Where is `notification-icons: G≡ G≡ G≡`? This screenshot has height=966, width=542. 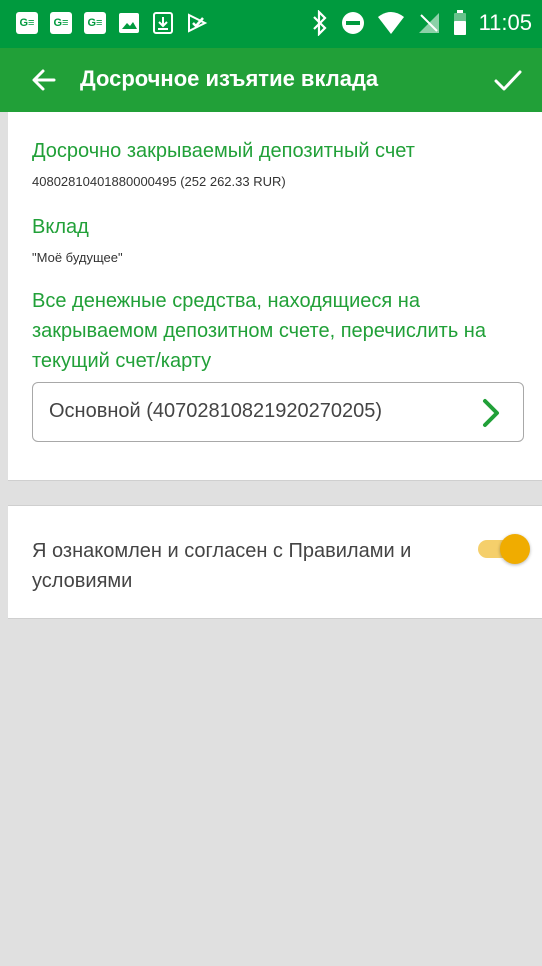 notification-icons: G≡ G≡ G≡ is located at coordinates (112, 23).